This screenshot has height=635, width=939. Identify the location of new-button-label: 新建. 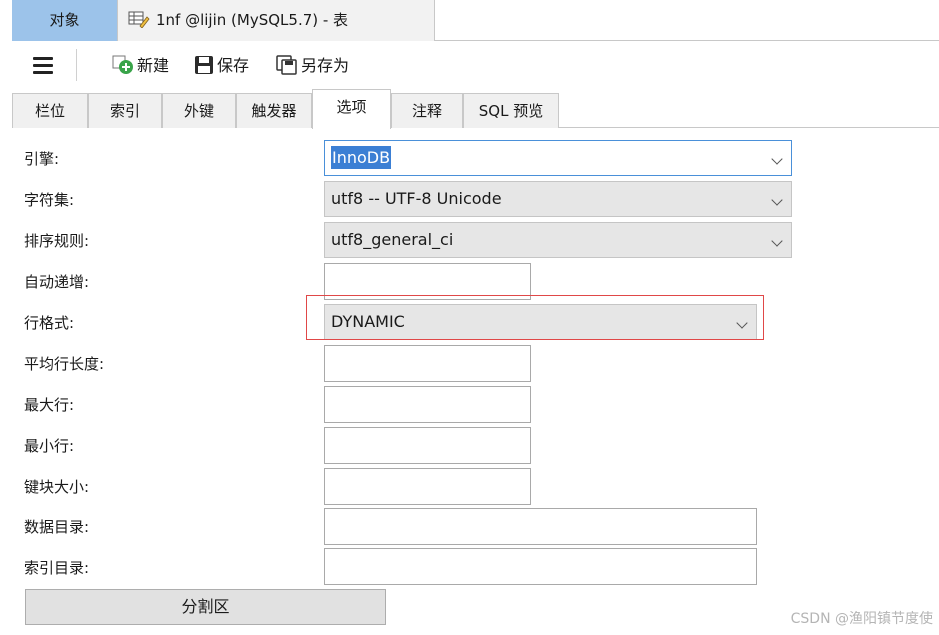
(153, 65).